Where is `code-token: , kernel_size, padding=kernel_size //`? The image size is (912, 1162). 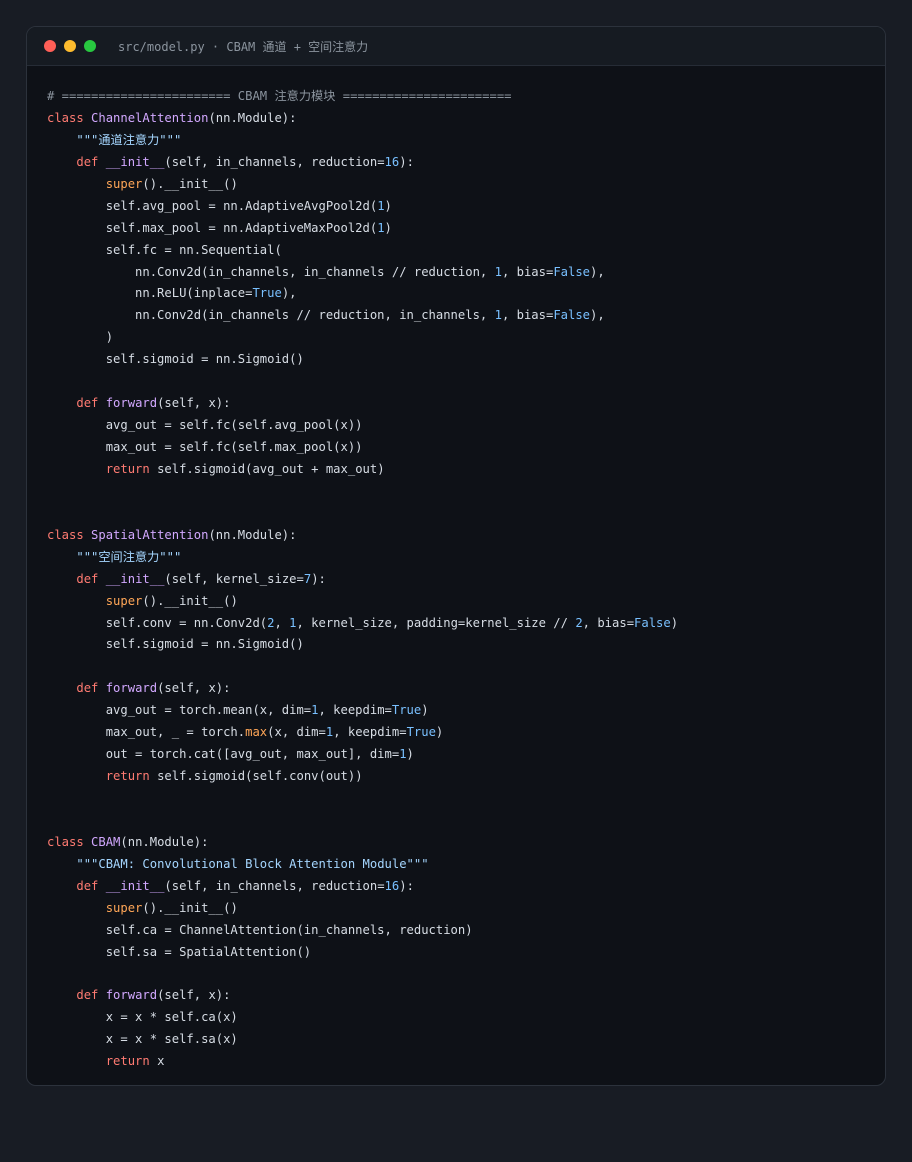
code-token: , kernel_size, padding=kernel_size // is located at coordinates (436, 622).